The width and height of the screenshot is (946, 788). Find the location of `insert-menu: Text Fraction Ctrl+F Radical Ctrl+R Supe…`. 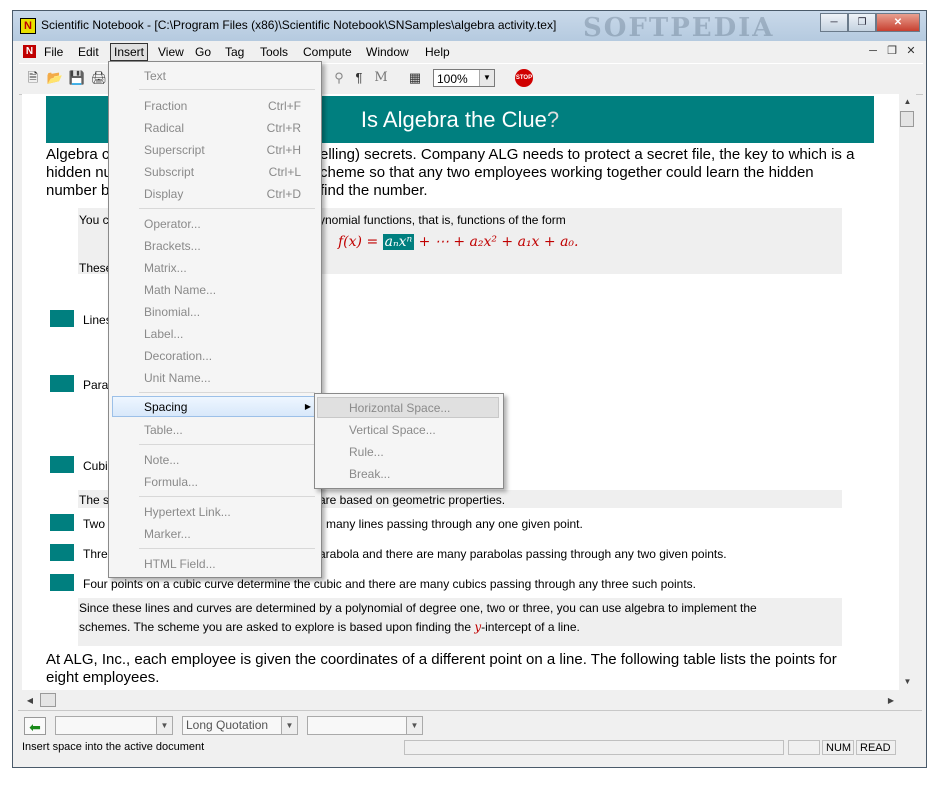

insert-menu: Text Fraction Ctrl+F Radical Ctrl+R Supe… is located at coordinates (215, 319).